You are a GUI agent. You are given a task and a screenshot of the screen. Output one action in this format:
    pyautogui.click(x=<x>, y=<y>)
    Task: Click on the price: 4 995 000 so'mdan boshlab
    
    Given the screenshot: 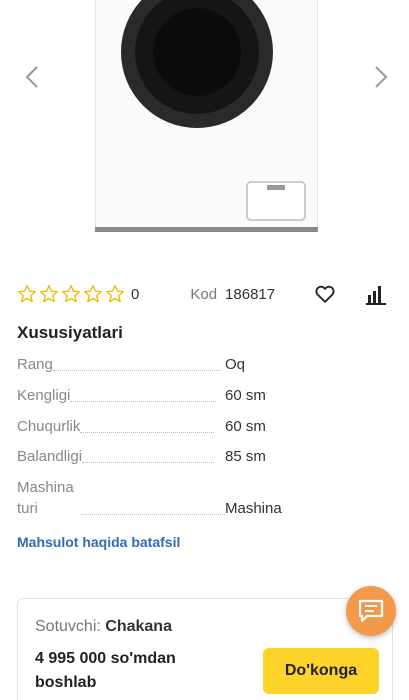 What is the action you would take?
    pyautogui.click(x=135, y=671)
    